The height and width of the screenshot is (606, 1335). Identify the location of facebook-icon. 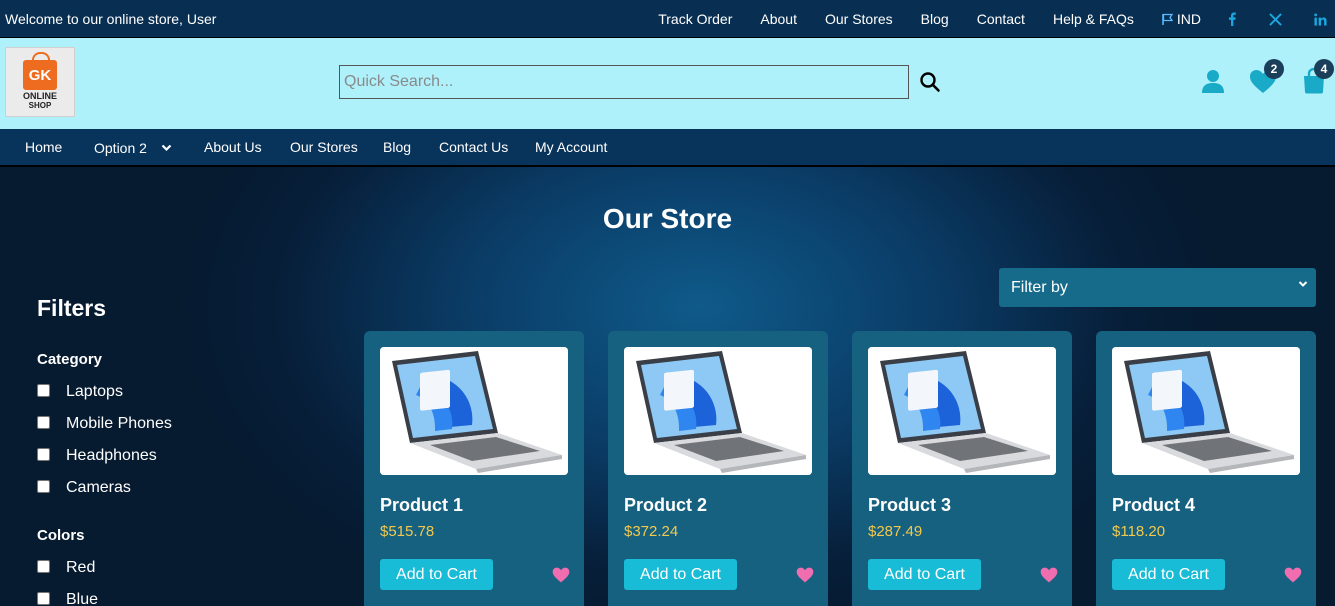
(1232, 19).